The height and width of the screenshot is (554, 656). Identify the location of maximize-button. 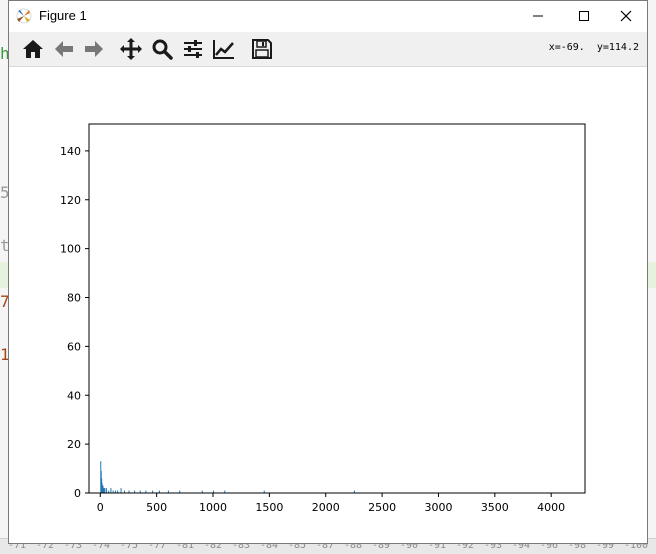
(584, 16).